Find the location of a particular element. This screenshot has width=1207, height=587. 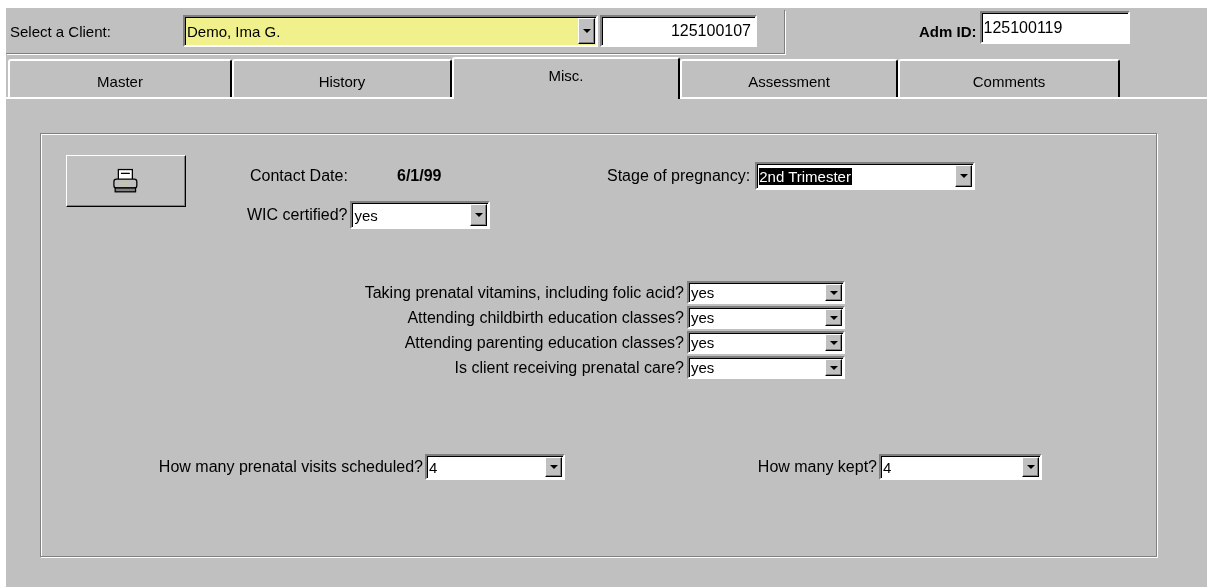

question-label: Is client receiving prenatal care? is located at coordinates (569, 367).